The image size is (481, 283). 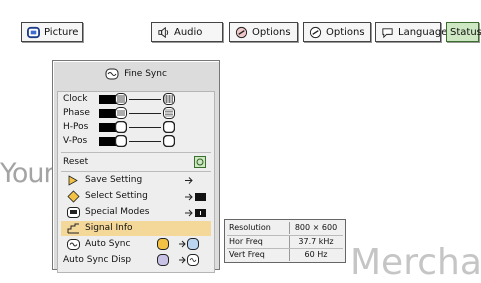 What do you see at coordinates (315, 255) in the screenshot?
I see `info-value: 60 Hz` at bounding box center [315, 255].